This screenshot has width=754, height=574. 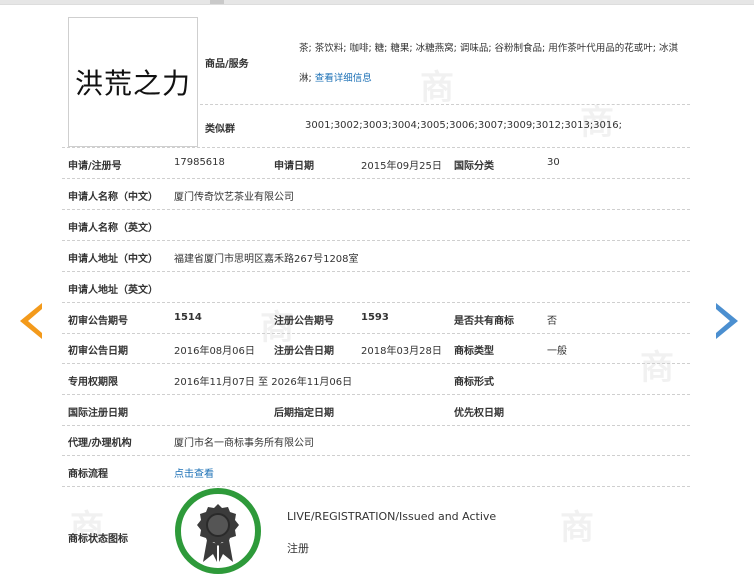 I want to click on status-english: LIVE/REGISTRATION/Issued and Active, so click(x=392, y=516).